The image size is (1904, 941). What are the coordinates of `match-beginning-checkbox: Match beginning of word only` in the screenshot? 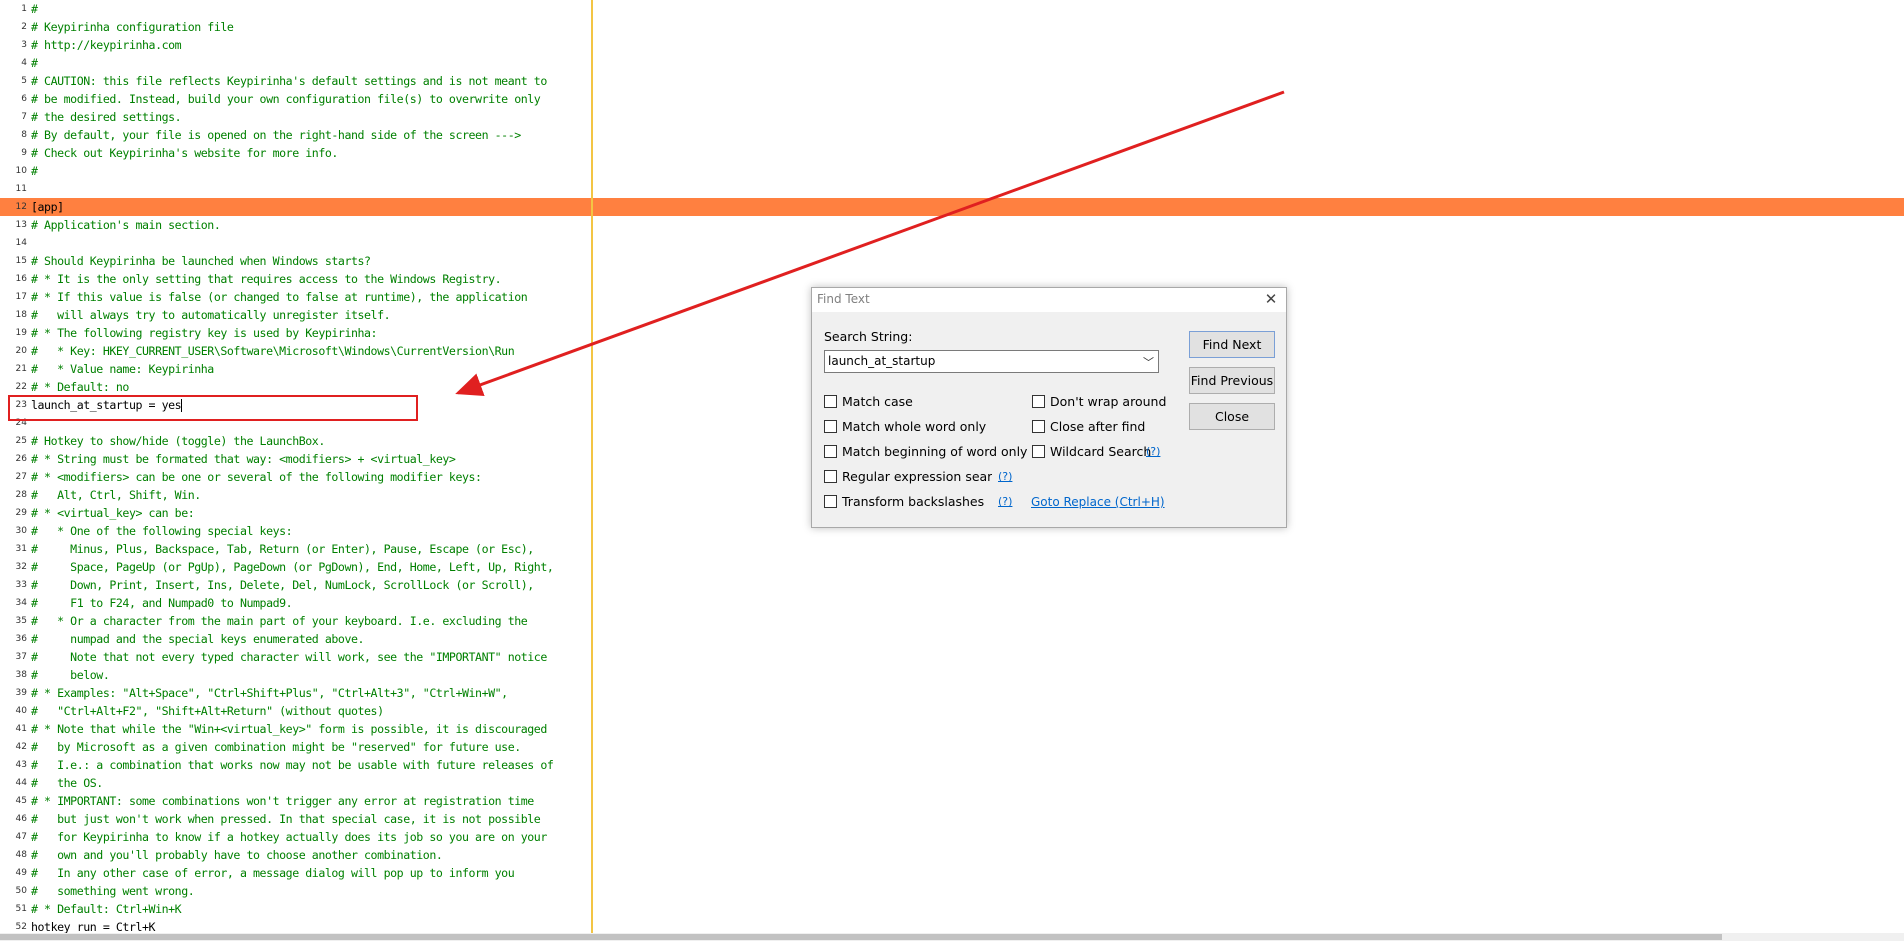 It's located at (925, 452).